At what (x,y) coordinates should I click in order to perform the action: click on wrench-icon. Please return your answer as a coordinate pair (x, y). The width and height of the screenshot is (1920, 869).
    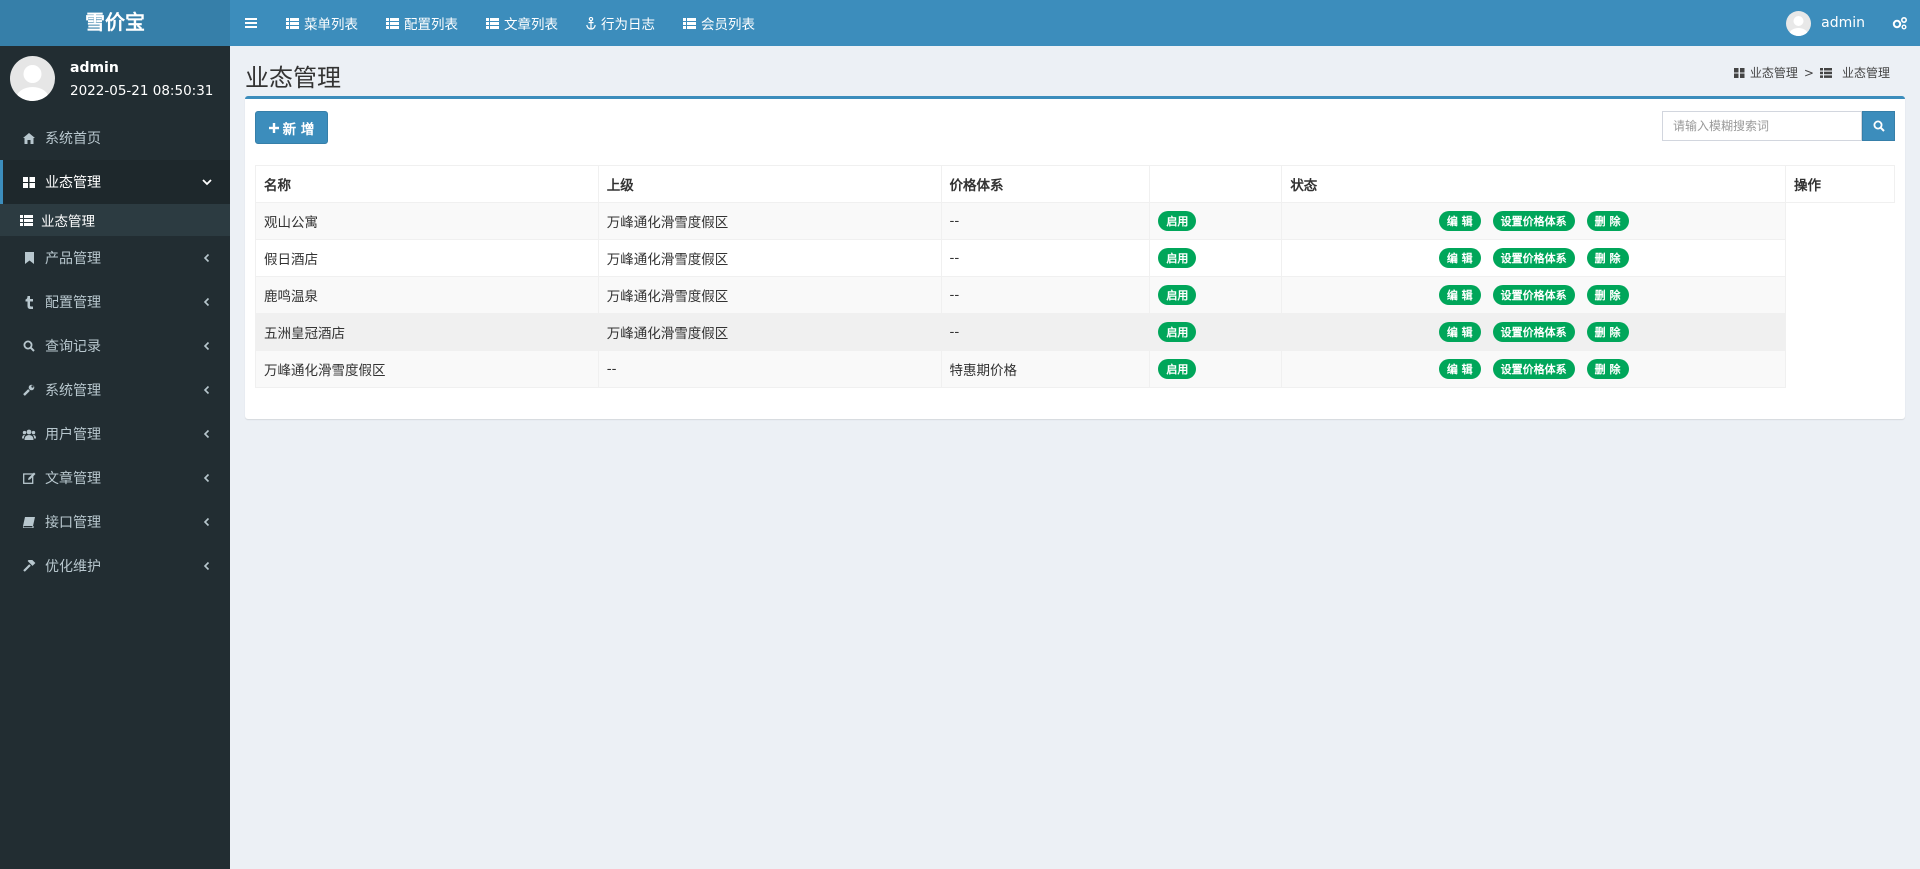
    Looking at the image, I should click on (29, 390).